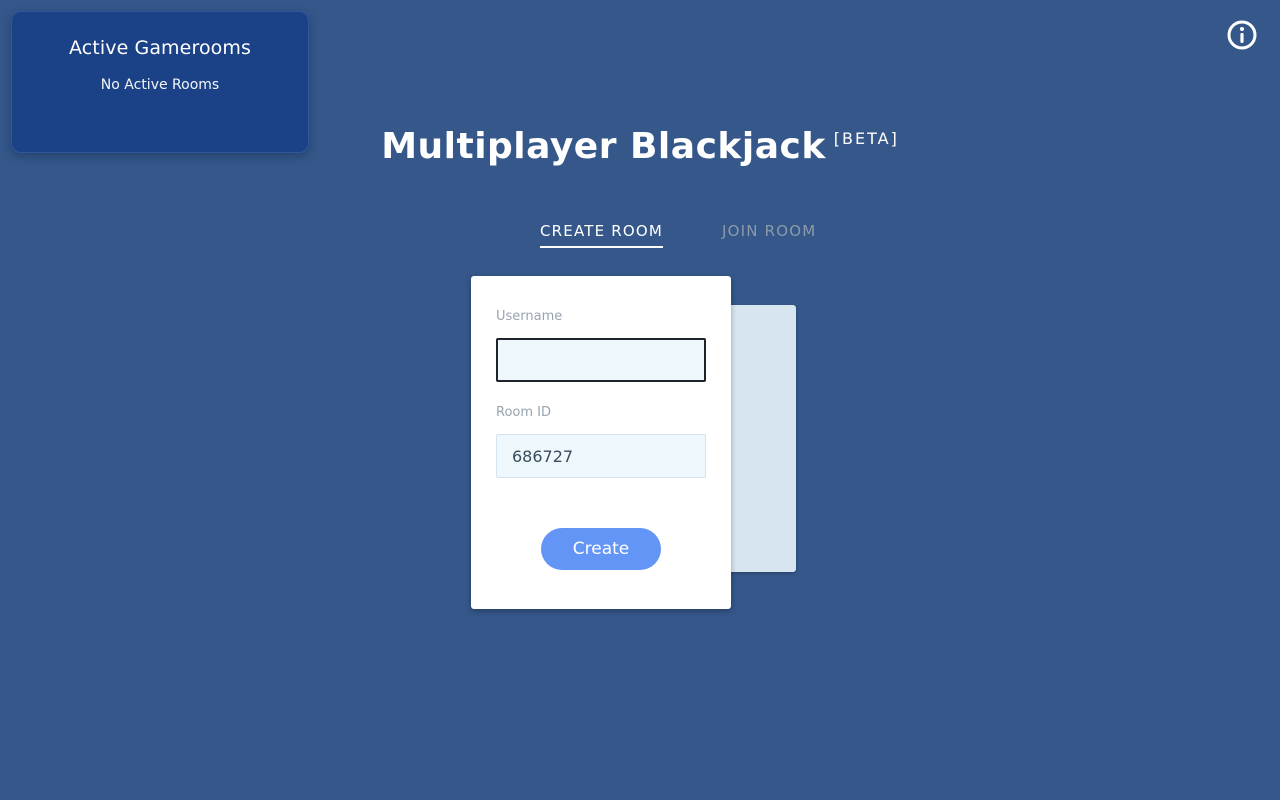 The width and height of the screenshot is (1280, 800). I want to click on rooms-panel-title: Active Gamerooms, so click(160, 48).